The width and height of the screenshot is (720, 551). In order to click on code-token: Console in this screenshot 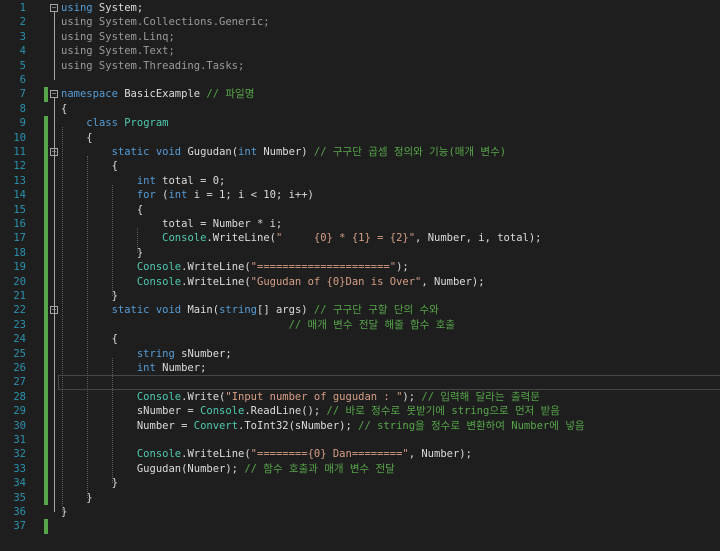, I will do `click(159, 281)`.